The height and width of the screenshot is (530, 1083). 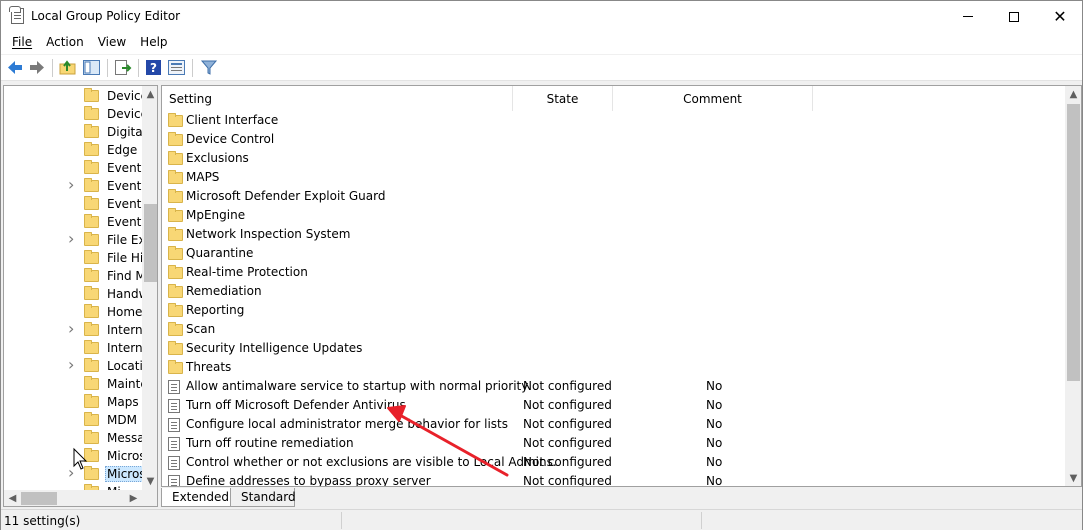 What do you see at coordinates (541, 16) in the screenshot?
I see `title-bar: Local Group Policy Editor ✕` at bounding box center [541, 16].